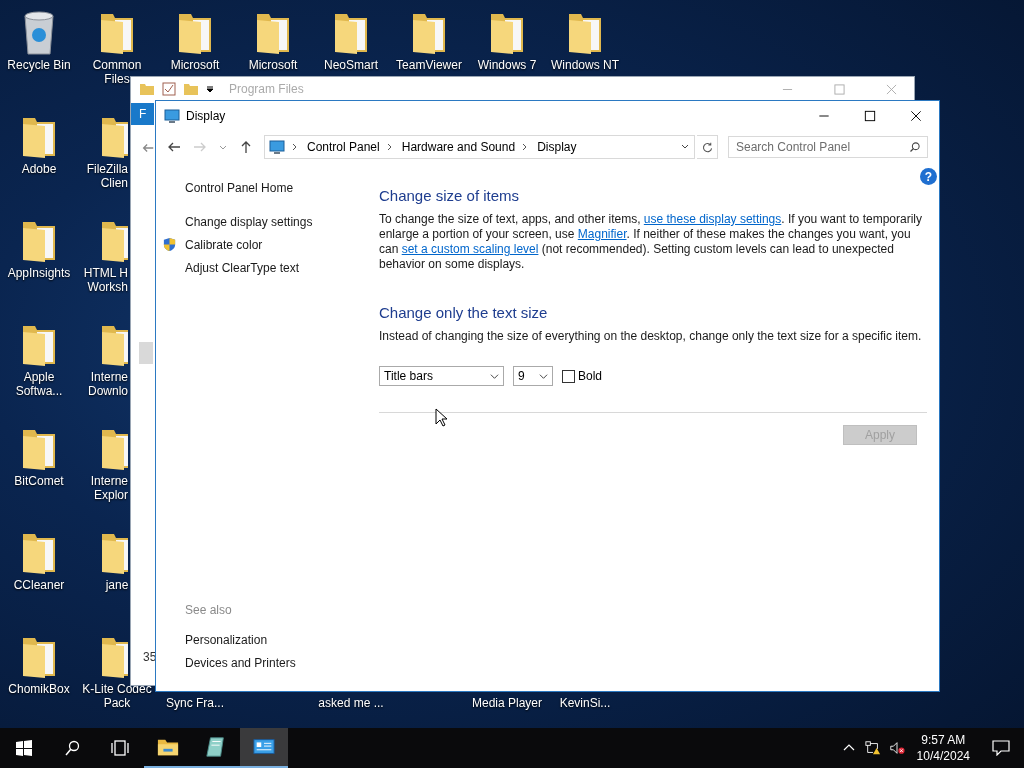 Image resolution: width=1024 pixels, height=768 pixels. I want to click on desktop-icon-label: Windows 7, so click(507, 65).